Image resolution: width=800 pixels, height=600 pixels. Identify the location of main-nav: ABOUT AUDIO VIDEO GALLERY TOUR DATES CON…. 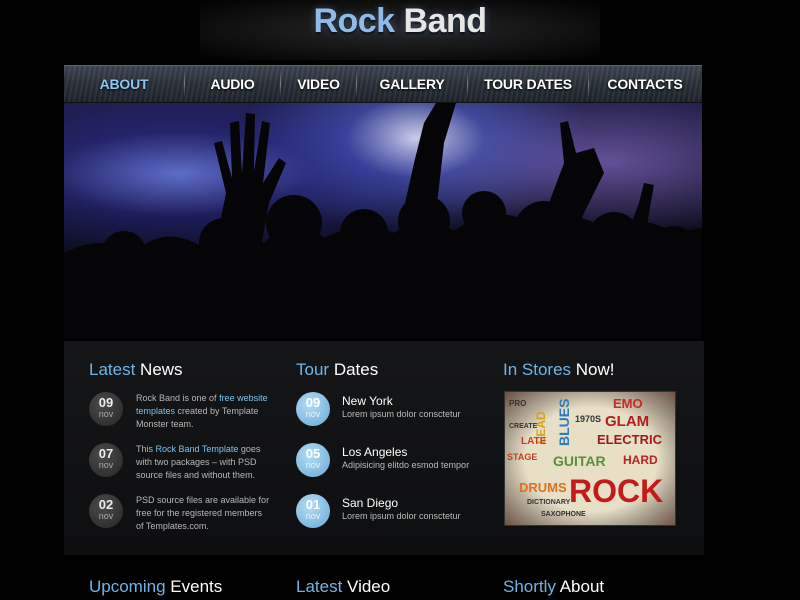
(383, 84).